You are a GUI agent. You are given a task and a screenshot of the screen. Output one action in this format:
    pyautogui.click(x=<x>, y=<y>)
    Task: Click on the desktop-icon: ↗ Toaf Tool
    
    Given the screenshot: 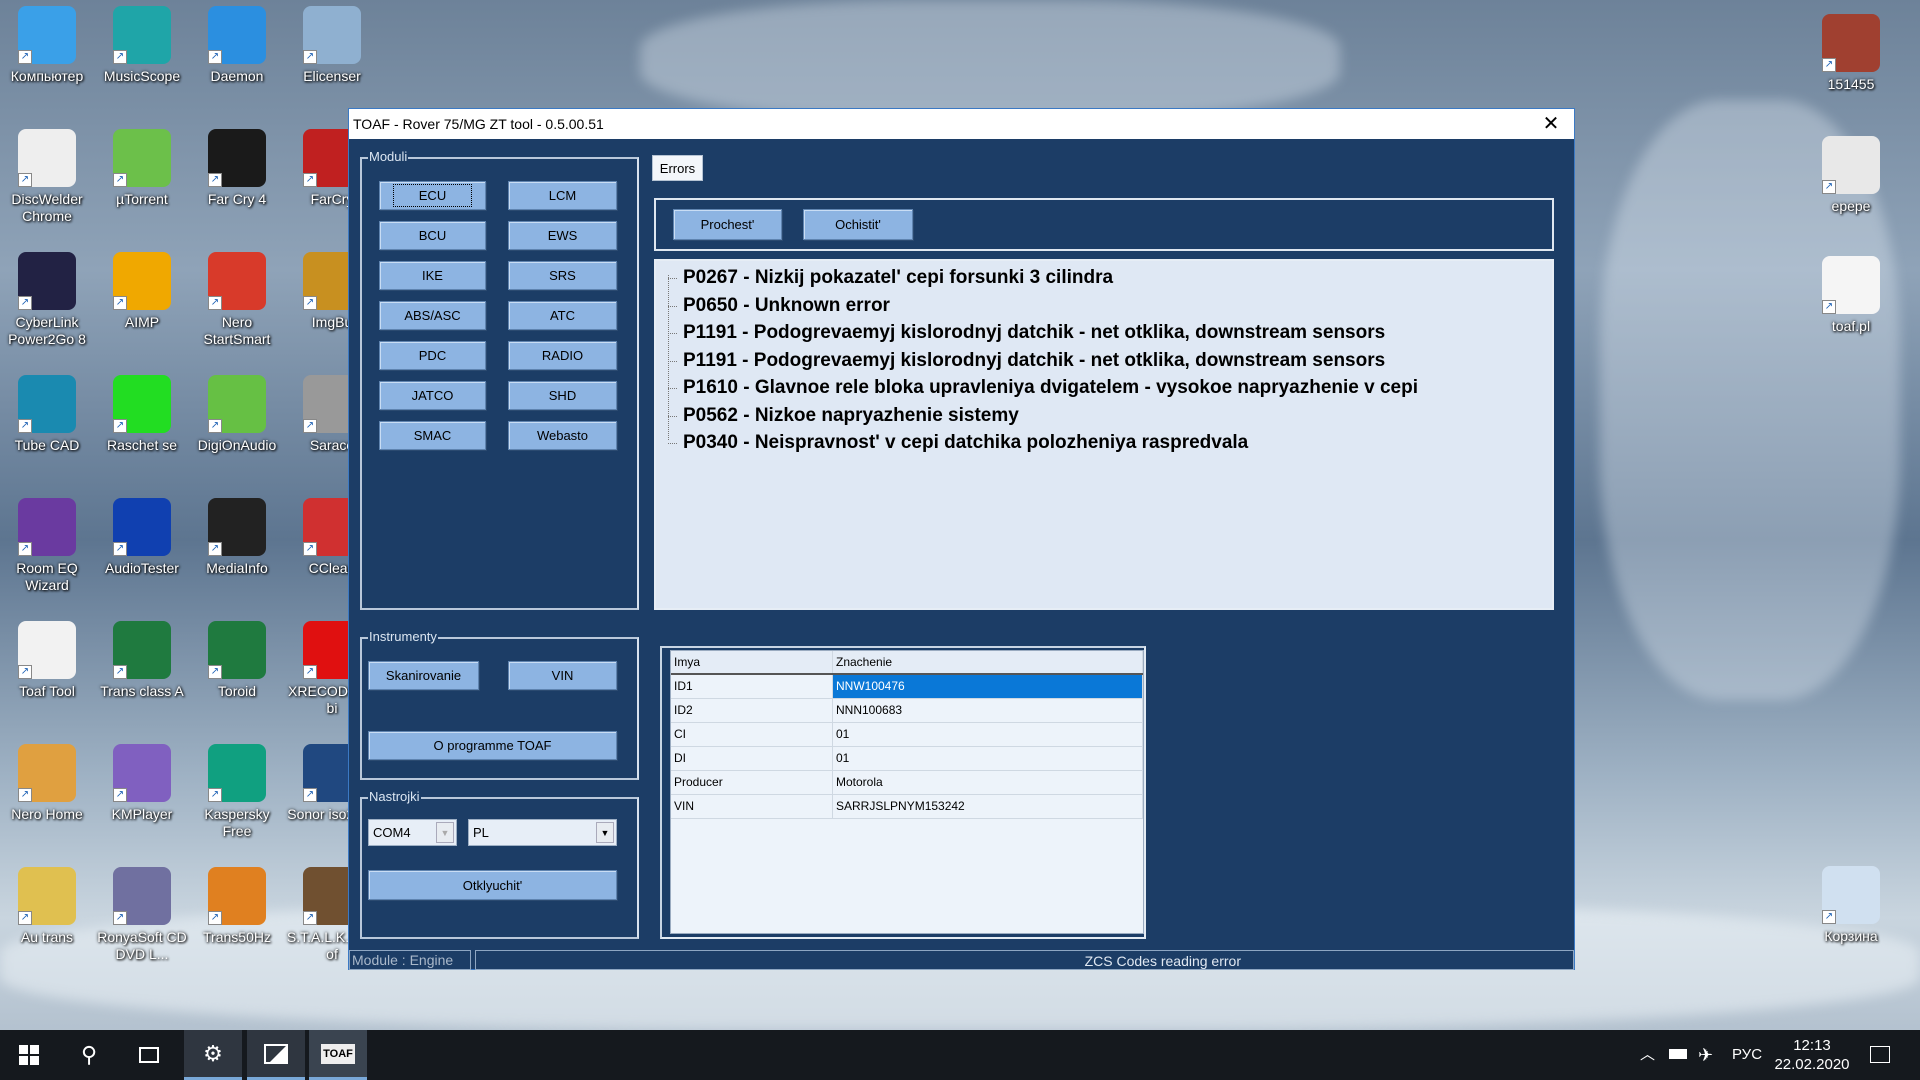 What is the action you would take?
    pyautogui.click(x=47, y=657)
    